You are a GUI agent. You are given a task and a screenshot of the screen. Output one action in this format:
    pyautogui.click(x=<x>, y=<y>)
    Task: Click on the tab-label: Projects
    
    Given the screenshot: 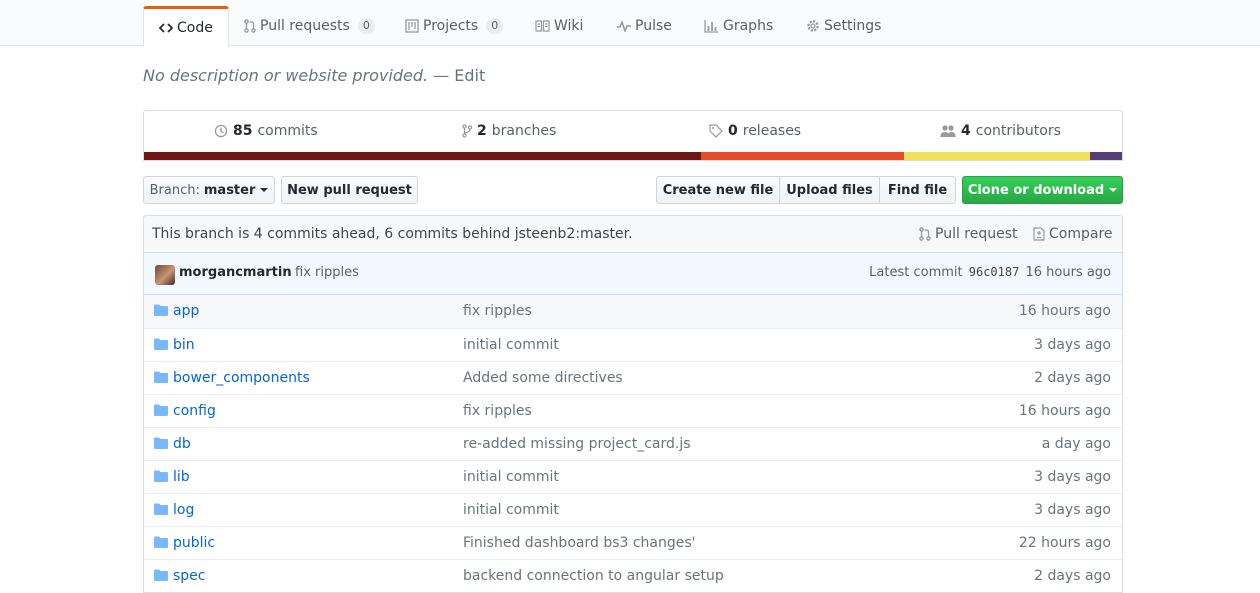 What is the action you would take?
    pyautogui.click(x=451, y=26)
    